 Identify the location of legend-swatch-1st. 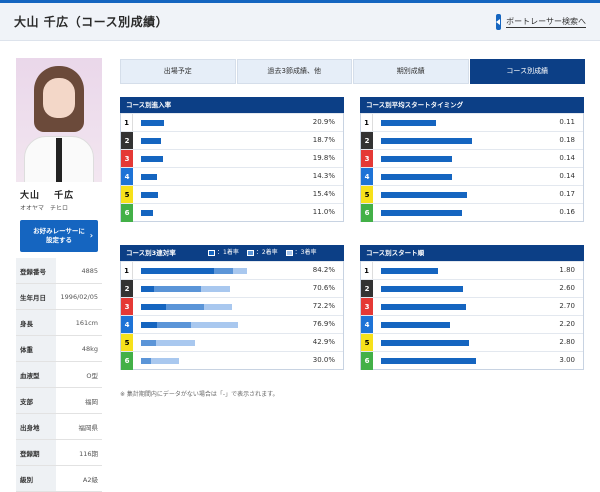
(211, 253).